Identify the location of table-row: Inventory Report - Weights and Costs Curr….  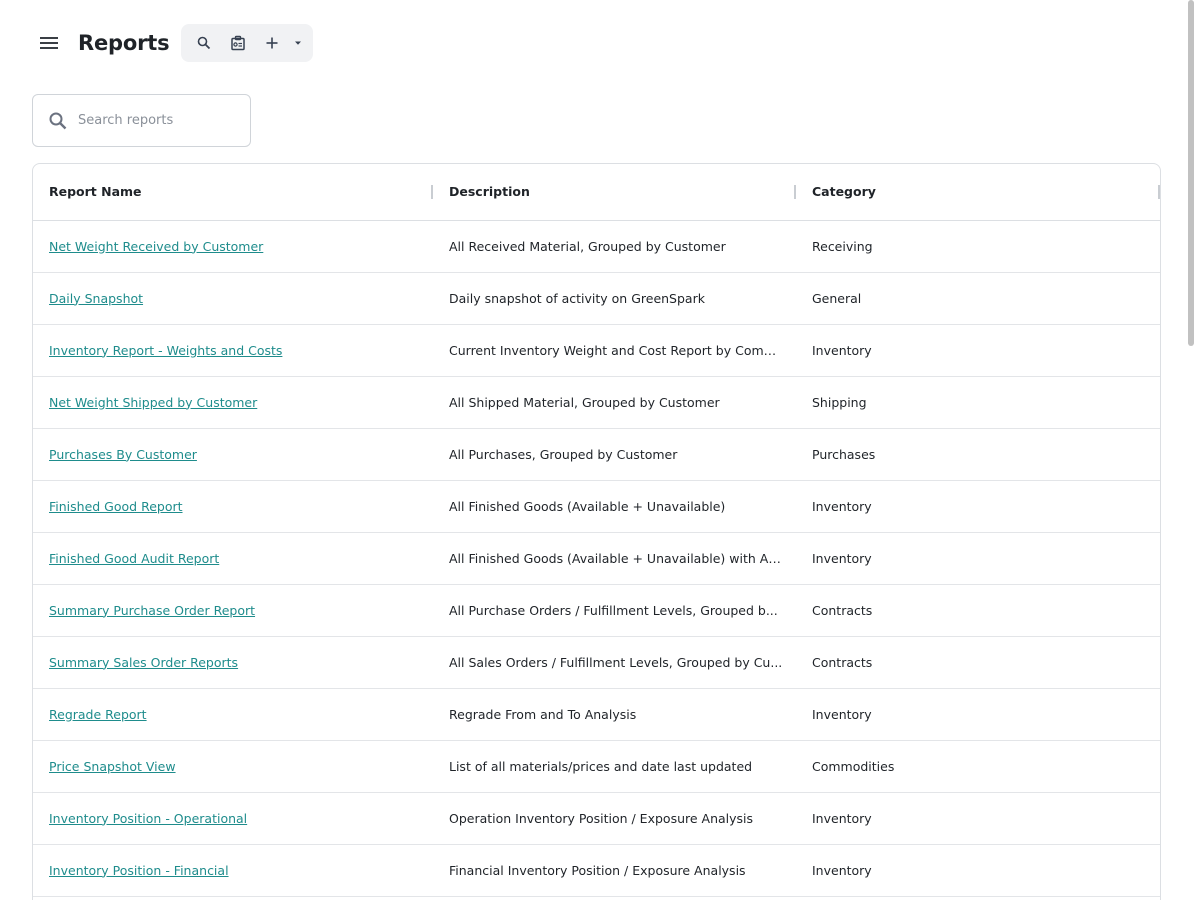
(596, 350).